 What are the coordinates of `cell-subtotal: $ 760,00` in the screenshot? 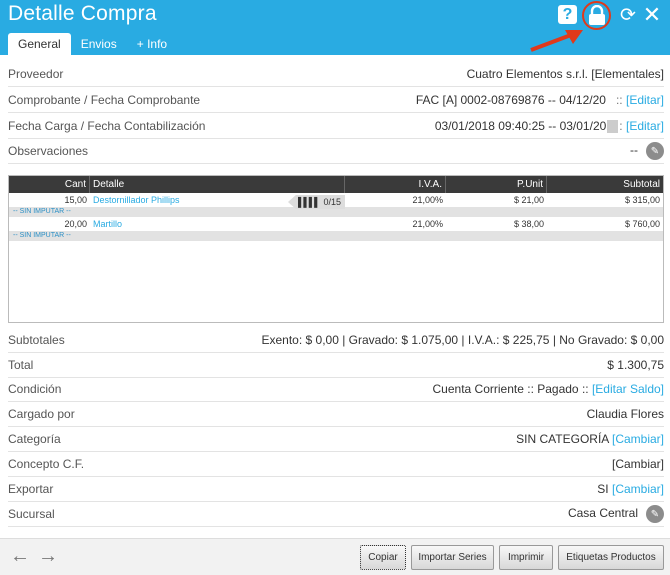 It's located at (642, 224).